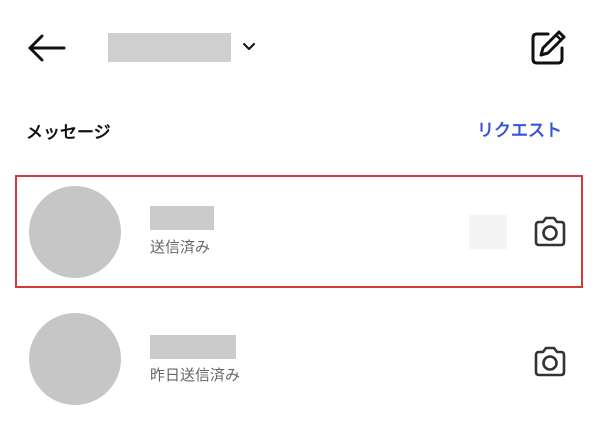 The image size is (600, 424). I want to click on messages-section-header: メッセージ リクエスト, so click(300, 130).